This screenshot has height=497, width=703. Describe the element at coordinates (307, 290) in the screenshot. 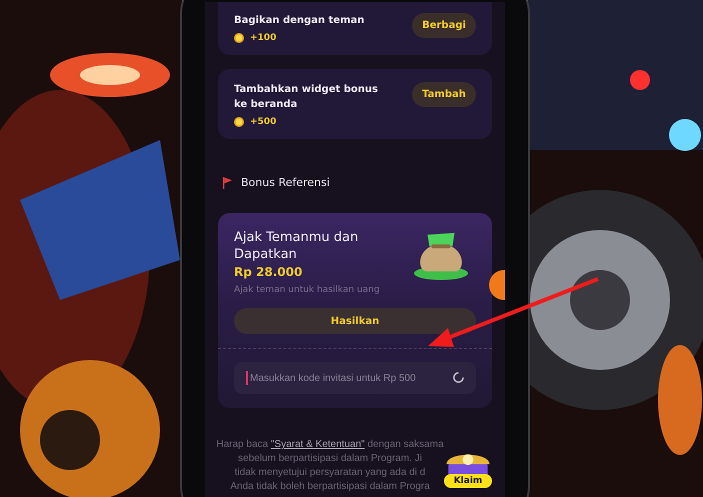

I see `referral-subtitle: Ajak teman untuk hasilkan uang` at that location.